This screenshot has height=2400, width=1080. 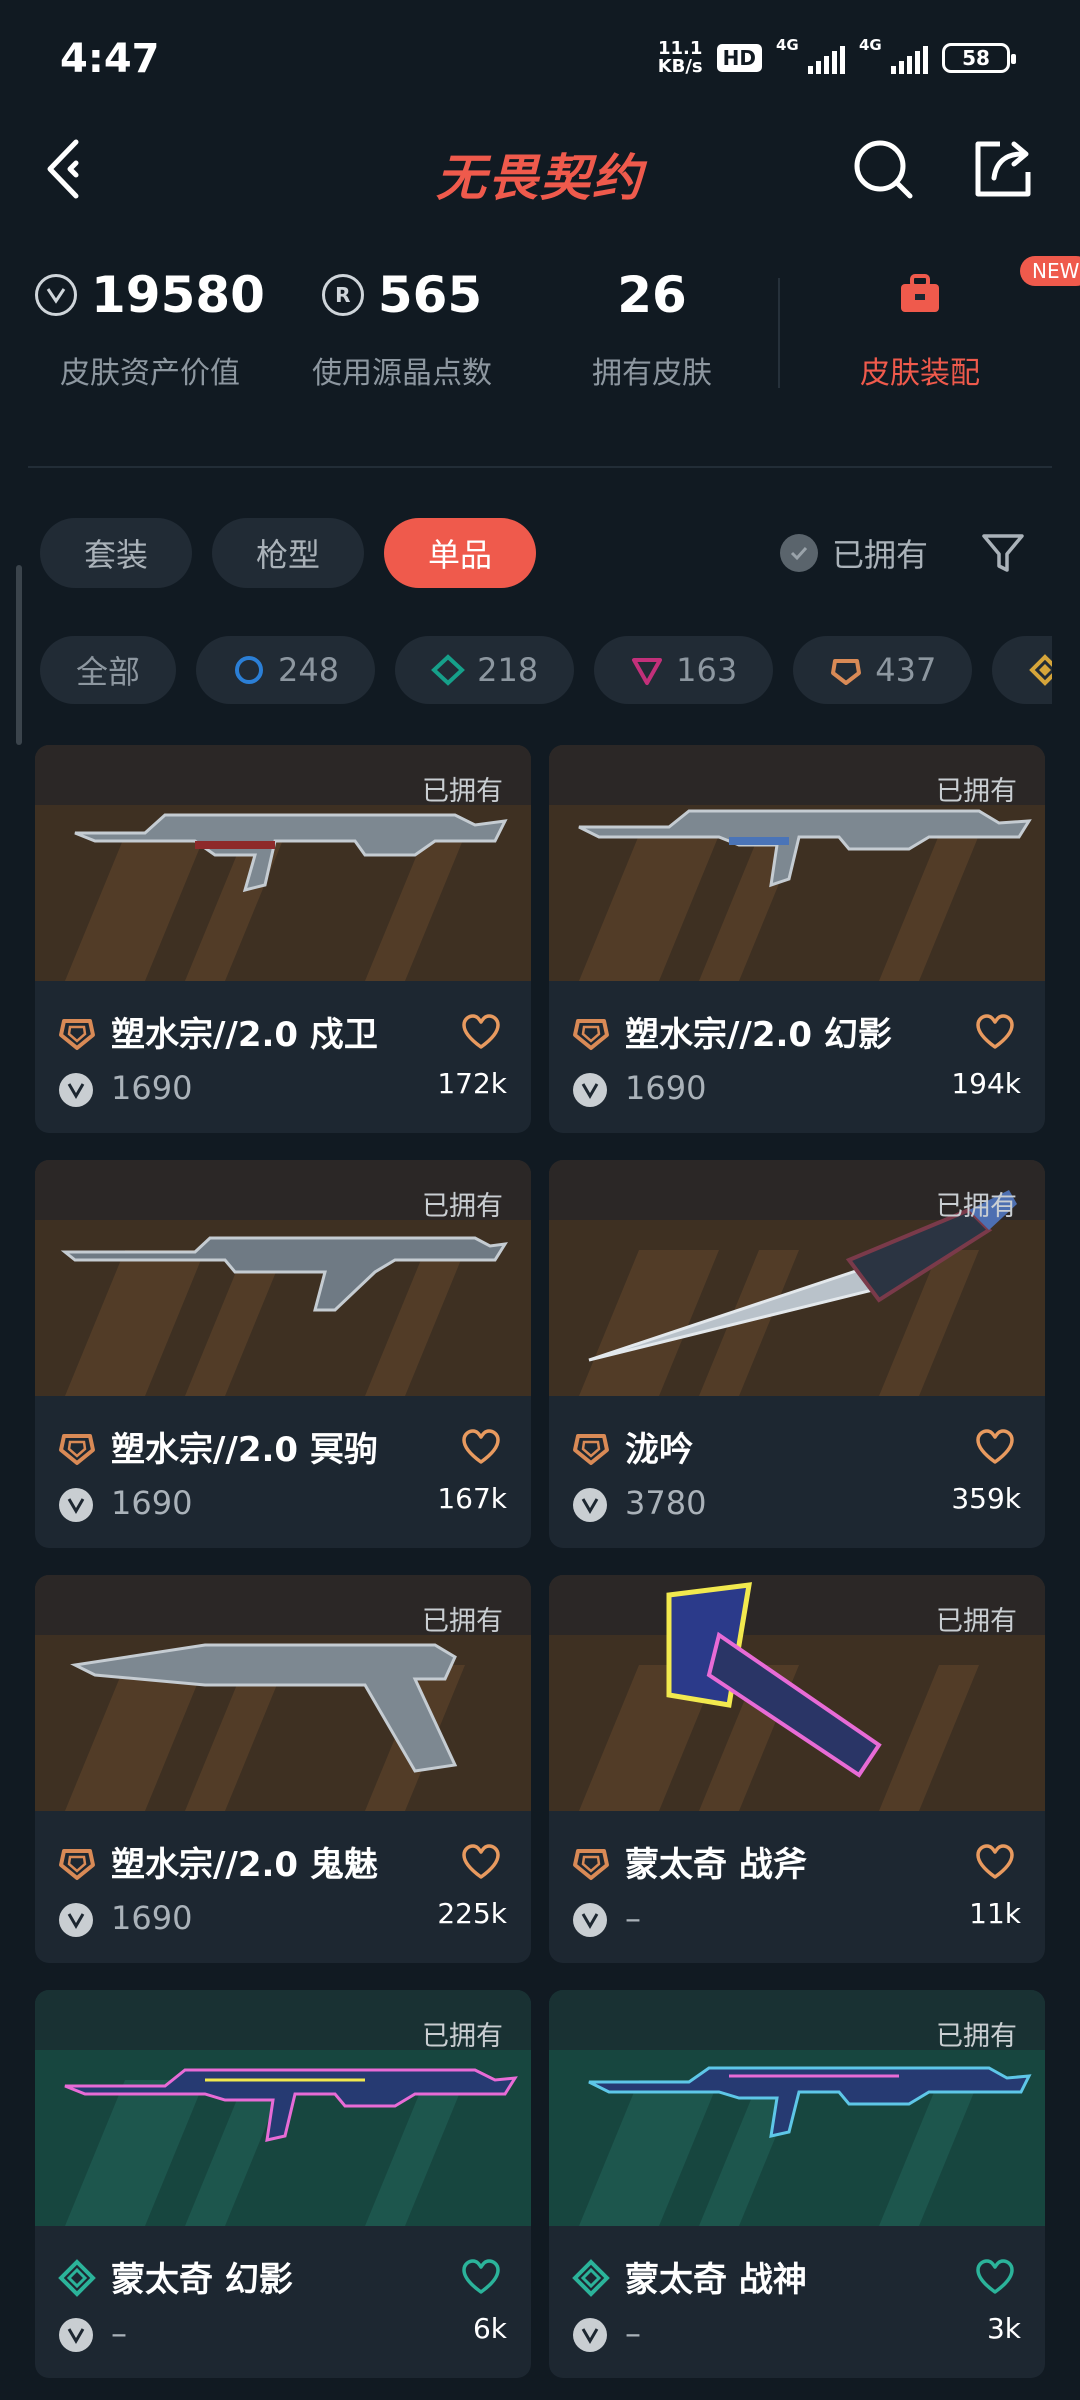 I want to click on skin-card: 已拥有 塑水宗//2.0 幻影 1690 194k, so click(x=797, y=939).